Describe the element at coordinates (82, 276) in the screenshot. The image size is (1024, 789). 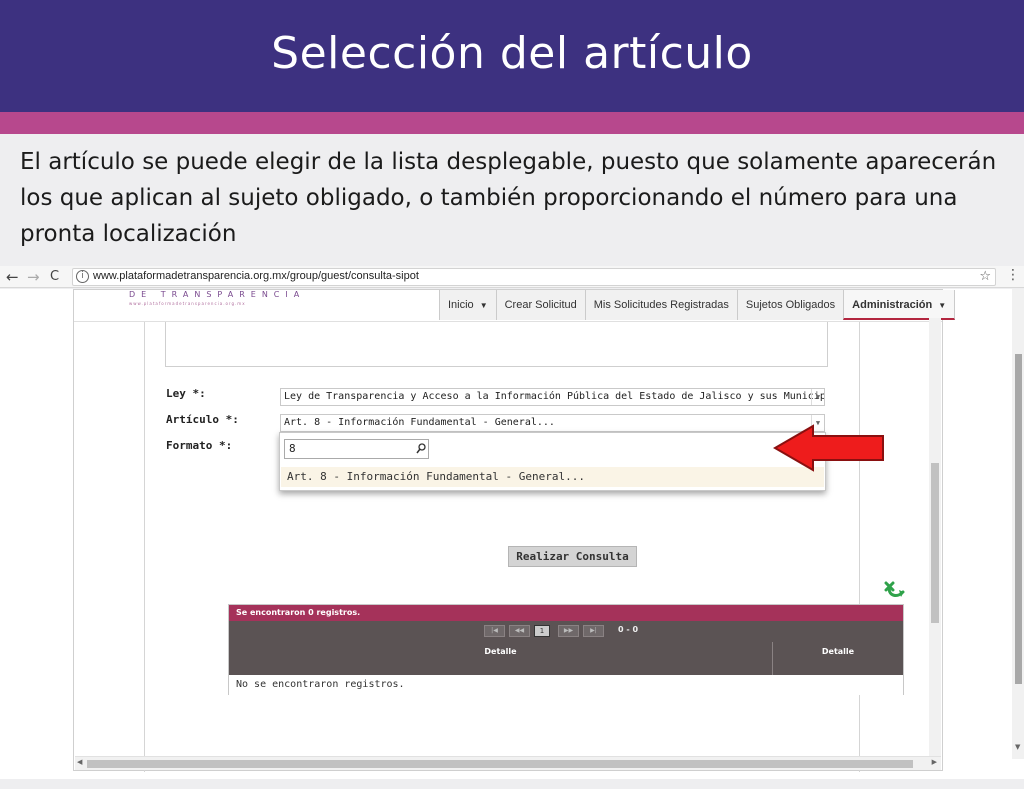
I see `info-icon: i` at that location.